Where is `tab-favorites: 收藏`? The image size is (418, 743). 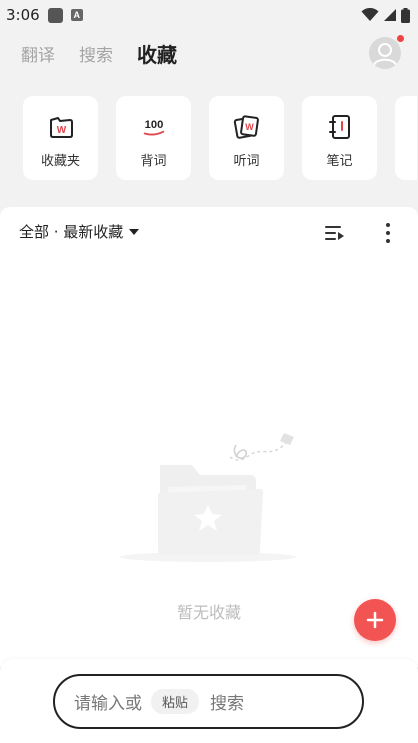 tab-favorites: 收藏 is located at coordinates (157, 53).